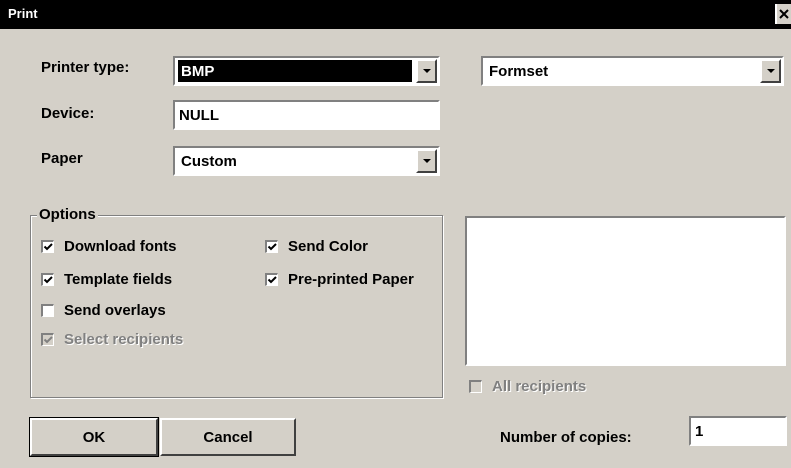 Image resolution: width=791 pixels, height=468 pixels. Describe the element at coordinates (519, 71) in the screenshot. I see `formset-value: Formset` at that location.